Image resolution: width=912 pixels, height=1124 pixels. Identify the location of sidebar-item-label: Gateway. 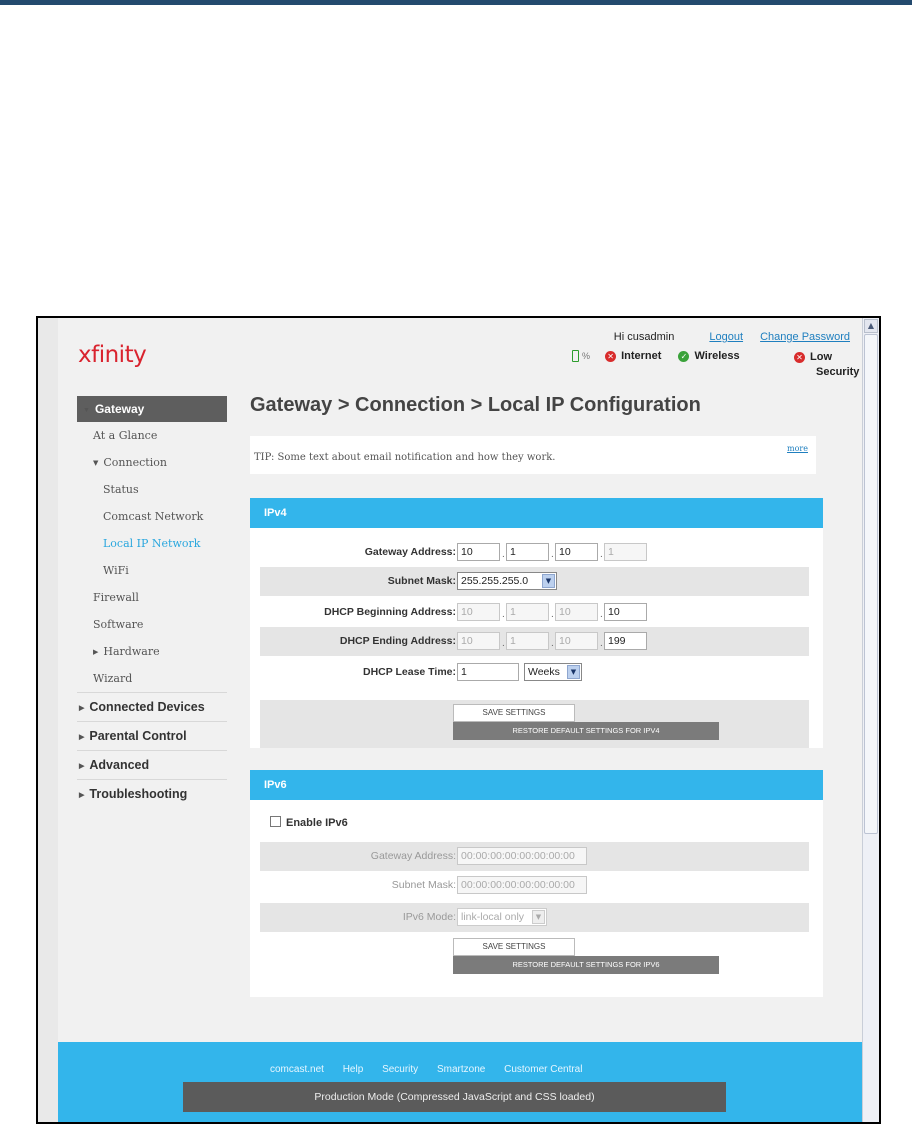
(119, 409).